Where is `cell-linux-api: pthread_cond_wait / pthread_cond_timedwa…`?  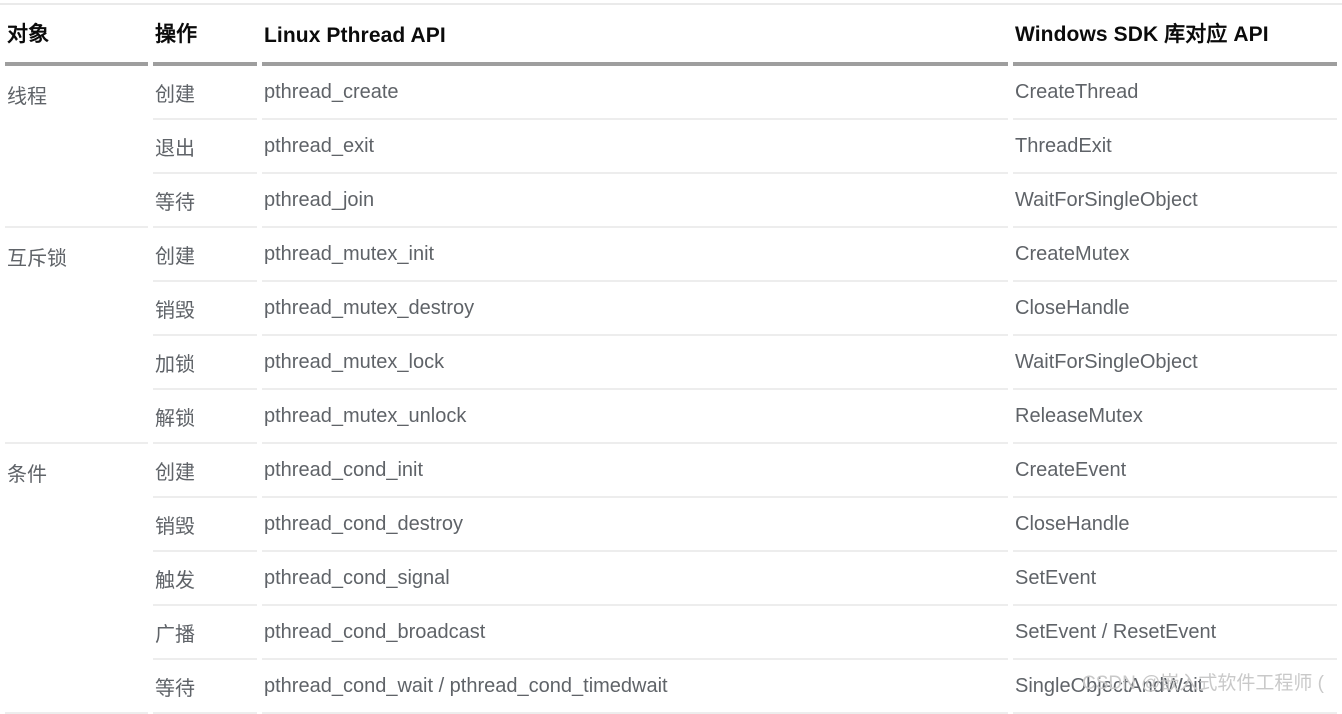
cell-linux-api: pthread_cond_wait / pthread_cond_timedwa… is located at coordinates (635, 687).